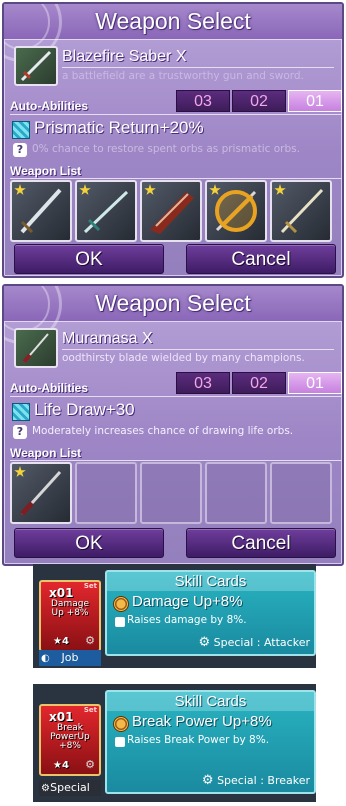  Describe the element at coordinates (119, 127) in the screenshot. I see `ability-name: Prismatic Return+20%` at that location.